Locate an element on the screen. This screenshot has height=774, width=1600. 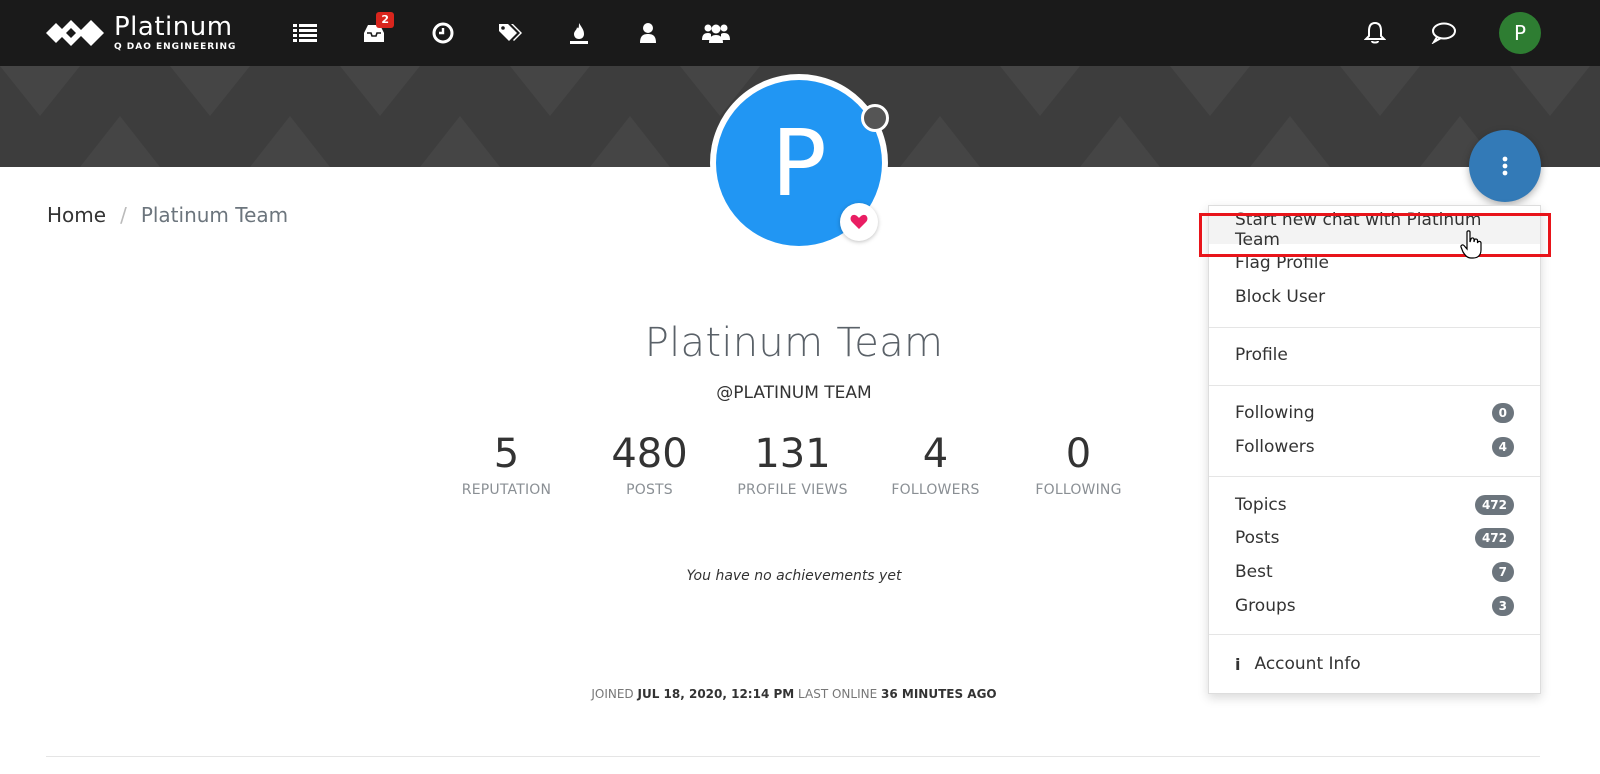
groups-icon is located at coordinates (716, 33).